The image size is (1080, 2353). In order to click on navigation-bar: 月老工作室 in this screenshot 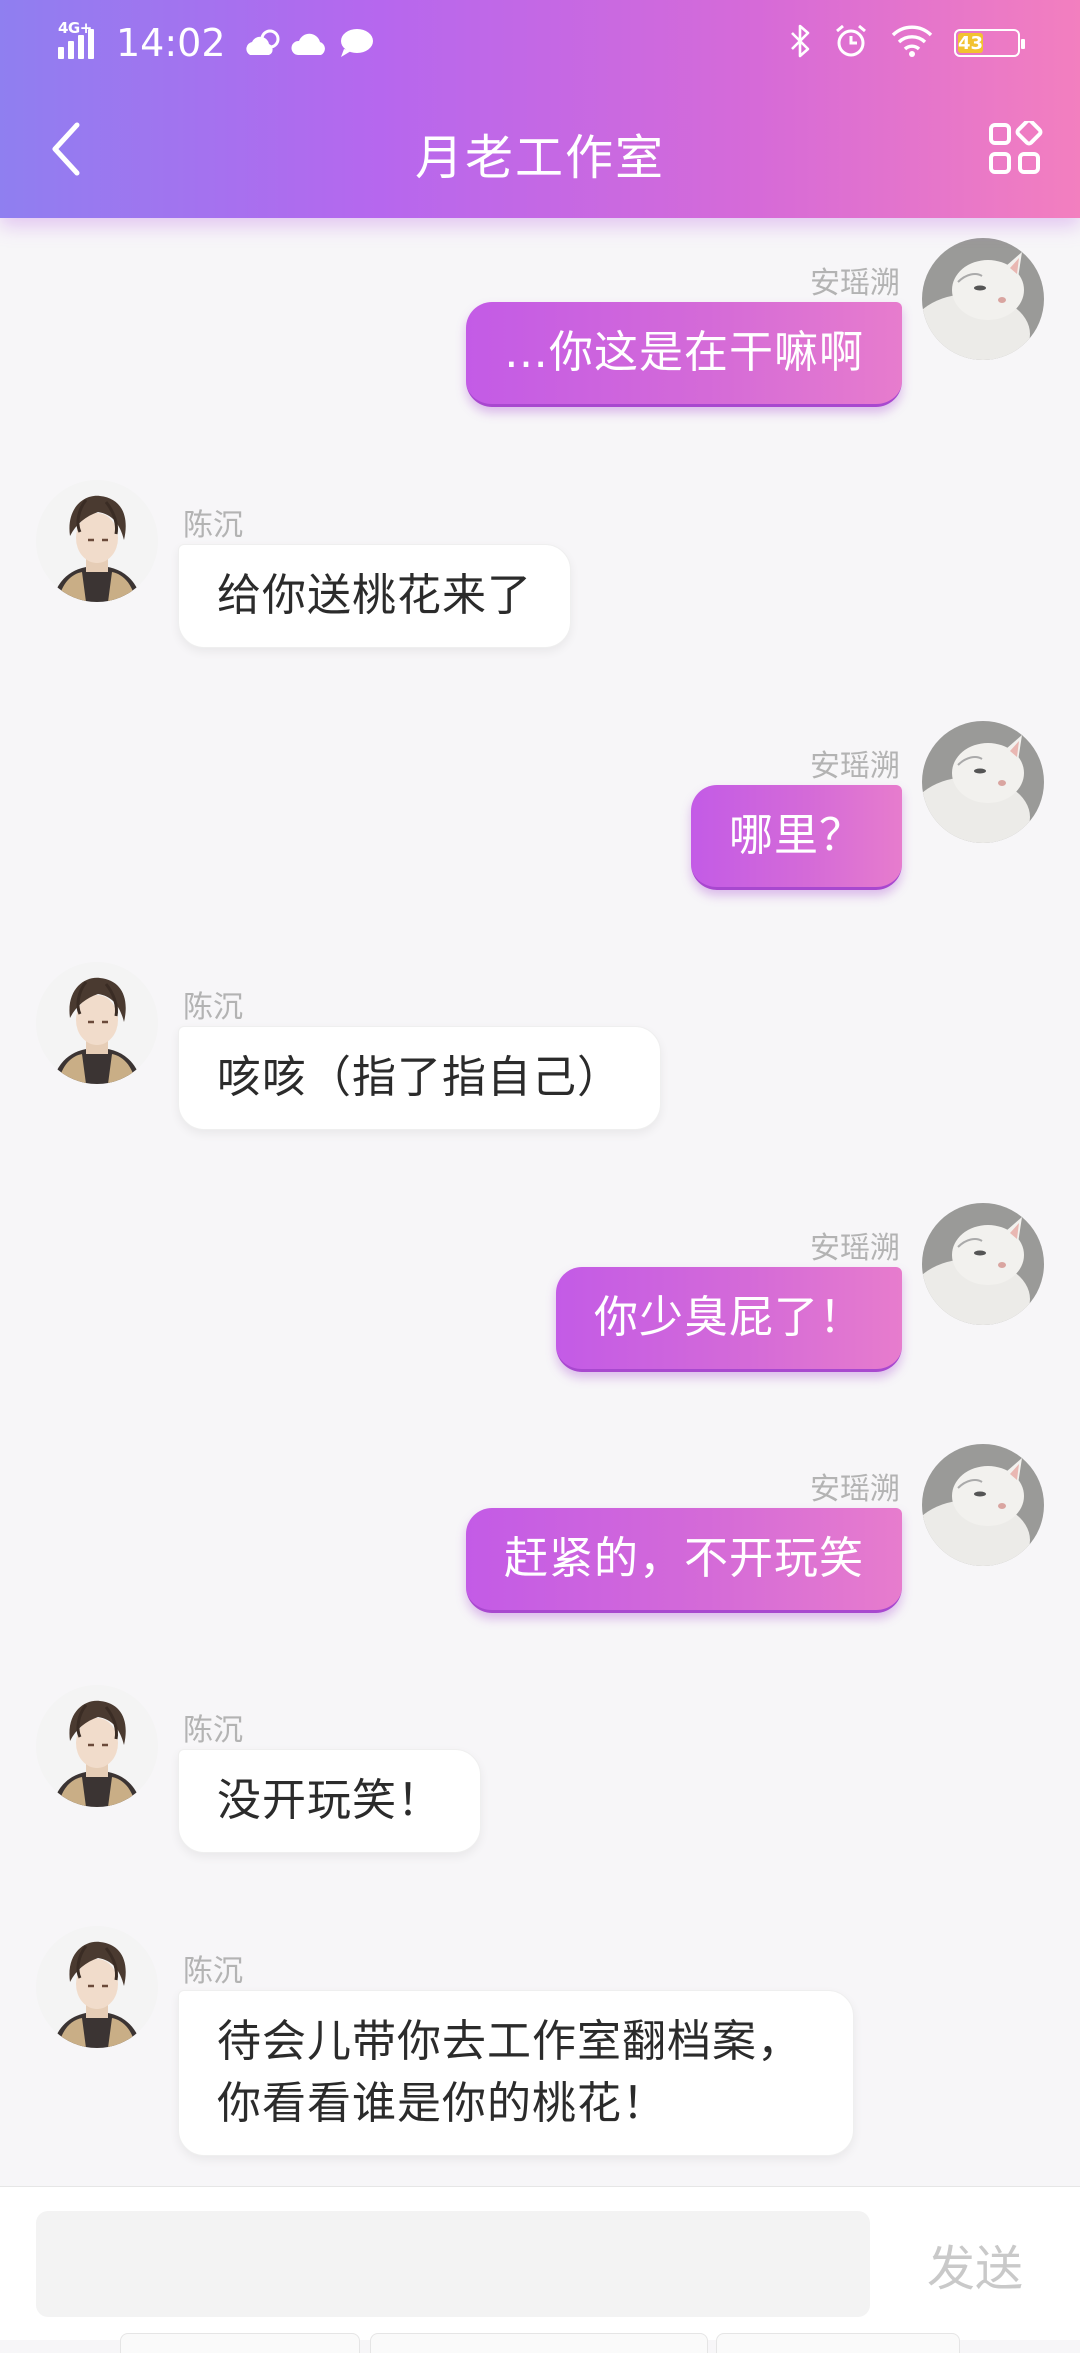, I will do `click(540, 151)`.